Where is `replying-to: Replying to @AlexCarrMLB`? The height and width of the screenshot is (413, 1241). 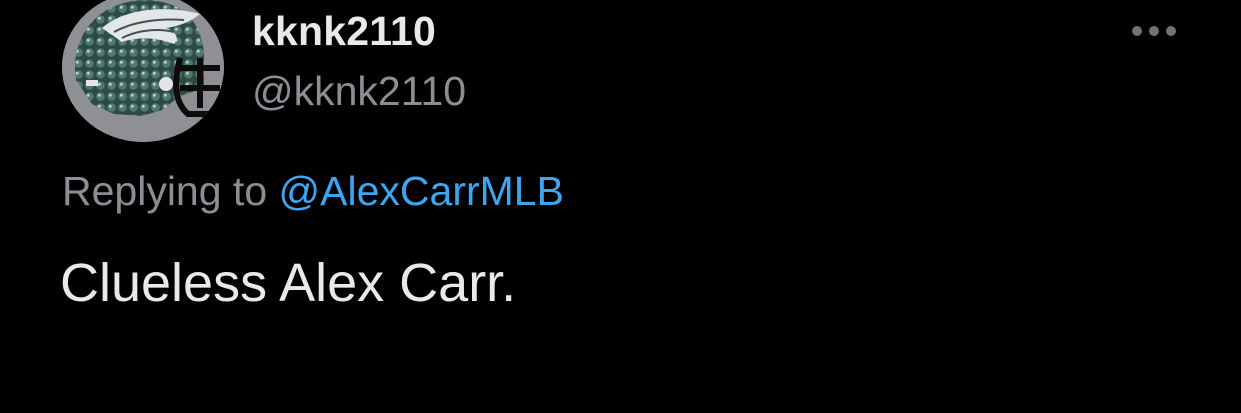
replying-to: Replying to @AlexCarrMLB is located at coordinates (313, 191).